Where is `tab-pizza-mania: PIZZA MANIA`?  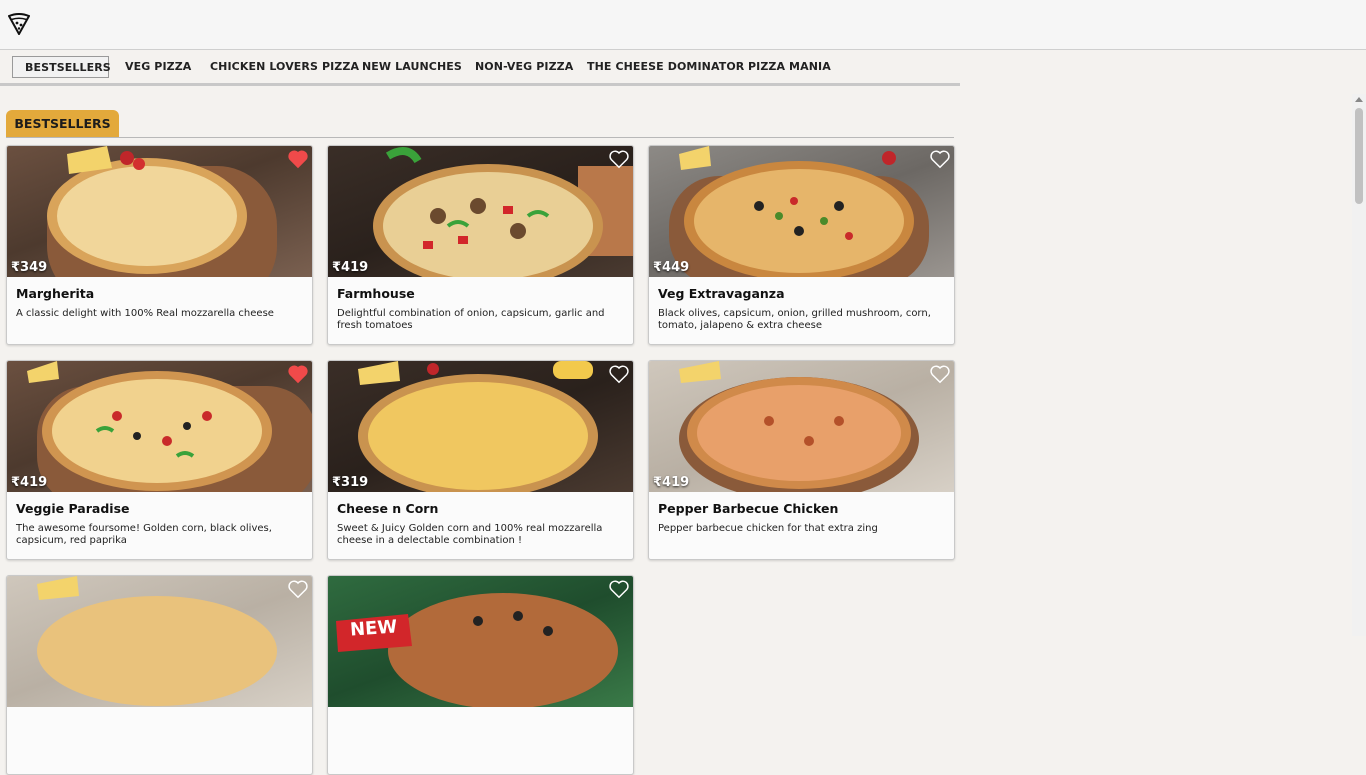 tab-pizza-mania: PIZZA MANIA is located at coordinates (789, 67).